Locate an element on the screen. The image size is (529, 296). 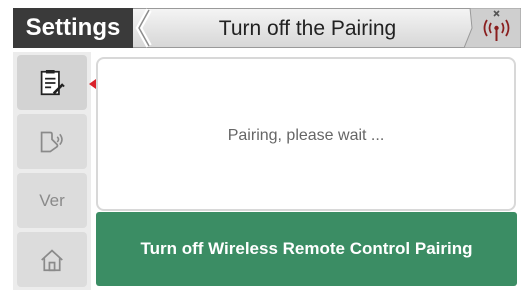
home-icon is located at coordinates (52, 259).